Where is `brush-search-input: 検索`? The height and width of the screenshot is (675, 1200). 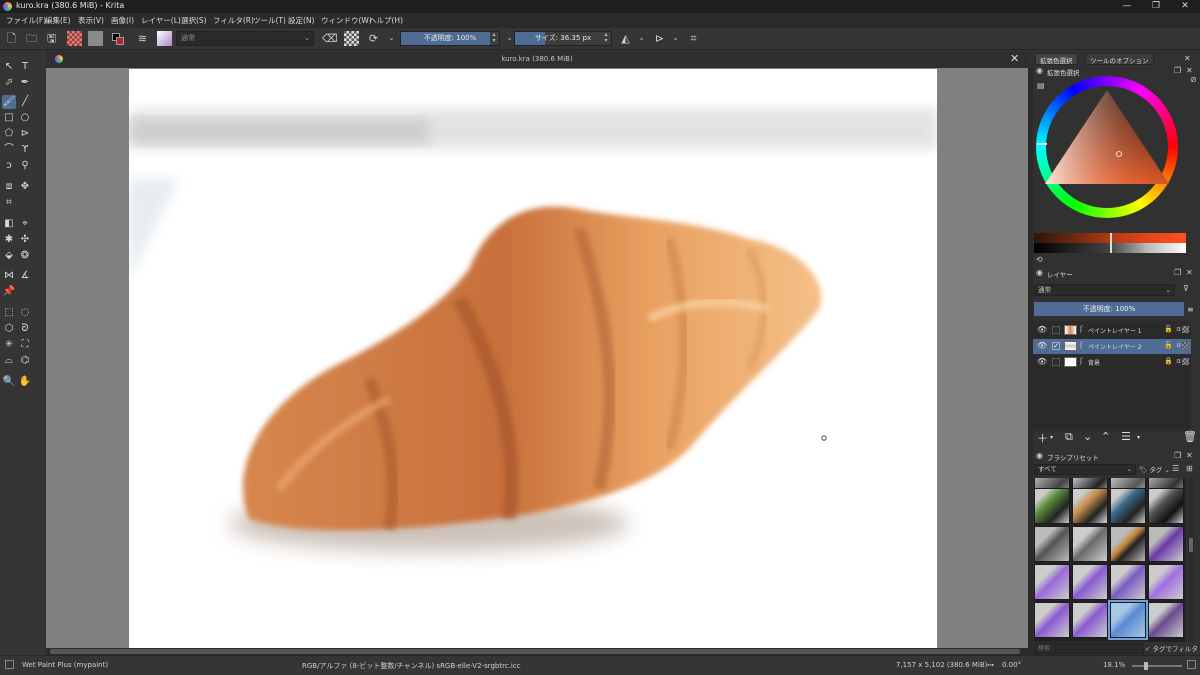
brush-search-input: 検索 is located at coordinates (1089, 648).